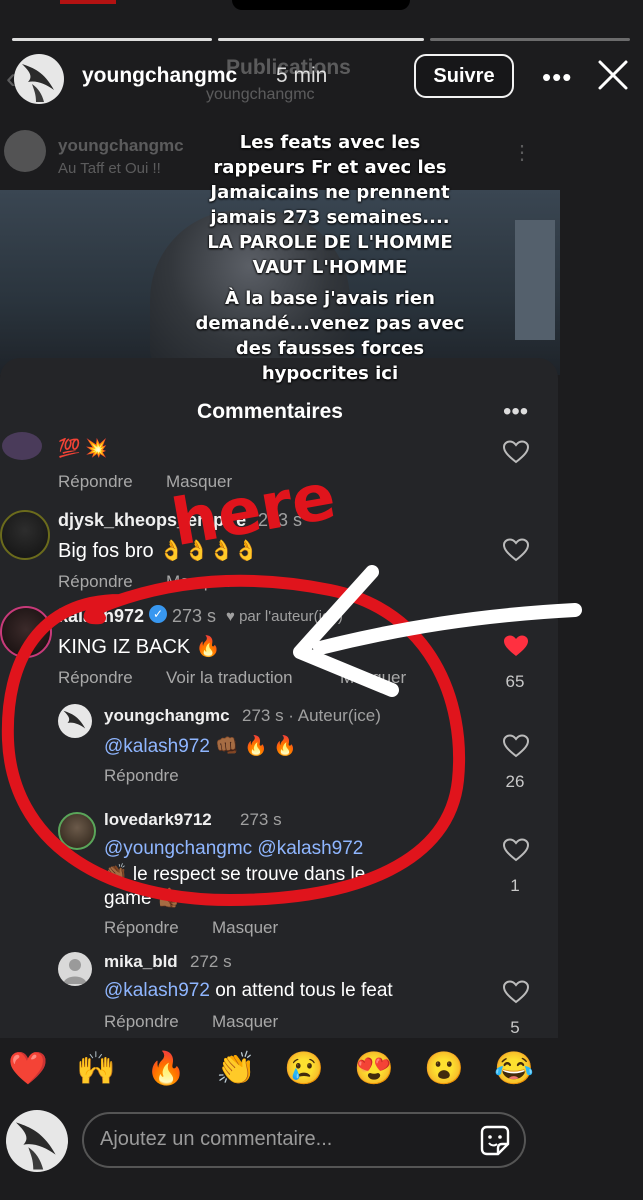 The image size is (643, 1200). Describe the element at coordinates (158, 551) in the screenshot. I see `comment-text: Big fos bro 👌👌👌👌` at that location.